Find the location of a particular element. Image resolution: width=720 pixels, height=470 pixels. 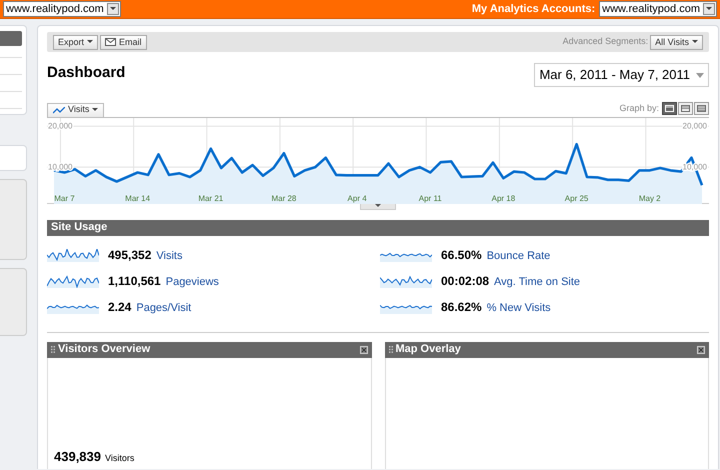

line-chart-icon is located at coordinates (59, 110).